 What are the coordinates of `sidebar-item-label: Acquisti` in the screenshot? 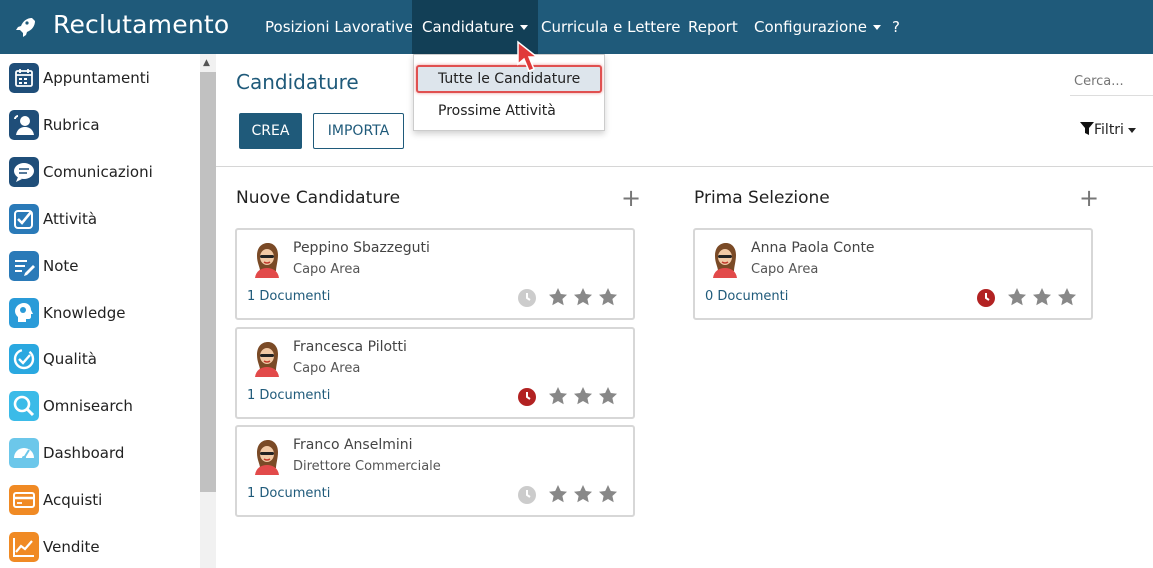 It's located at (73, 500).